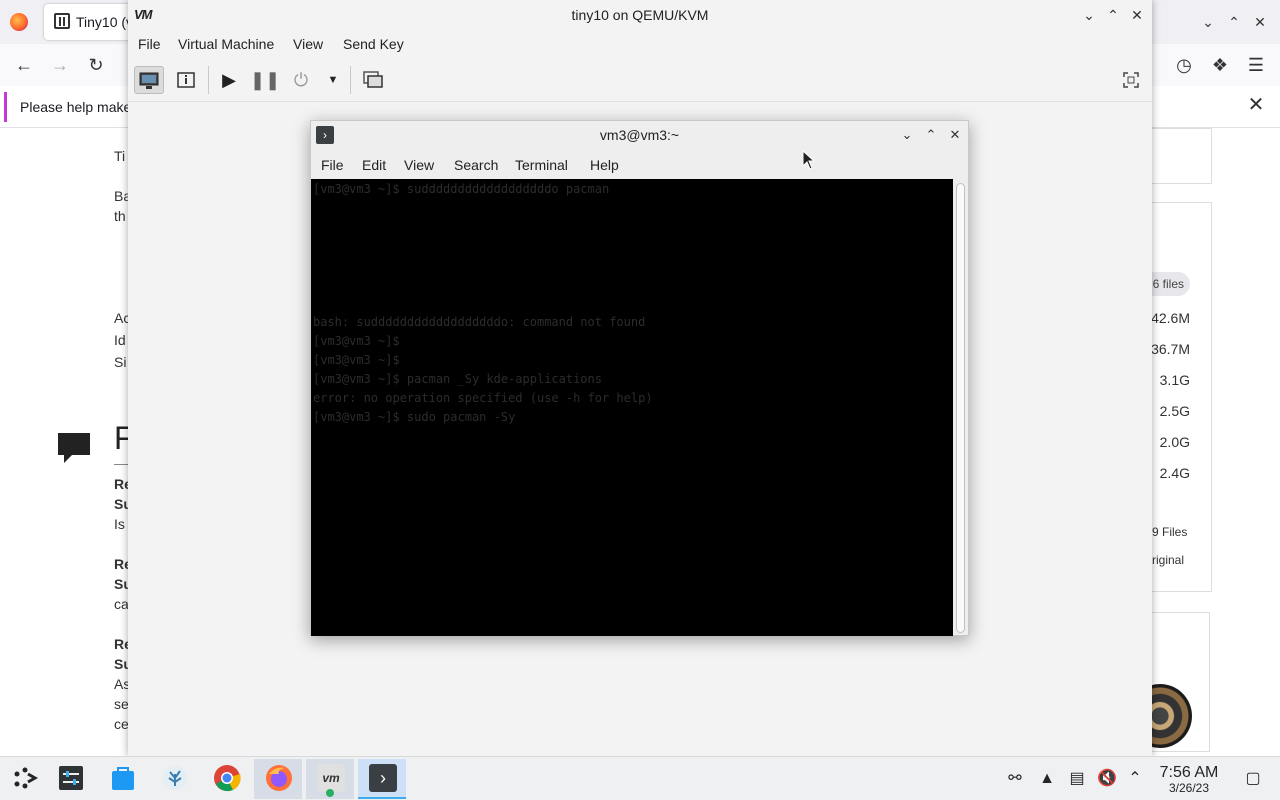 This screenshot has height=800, width=1280. Describe the element at coordinates (1170, 284) in the screenshot. I see `files-count-badge: 6 files` at that location.